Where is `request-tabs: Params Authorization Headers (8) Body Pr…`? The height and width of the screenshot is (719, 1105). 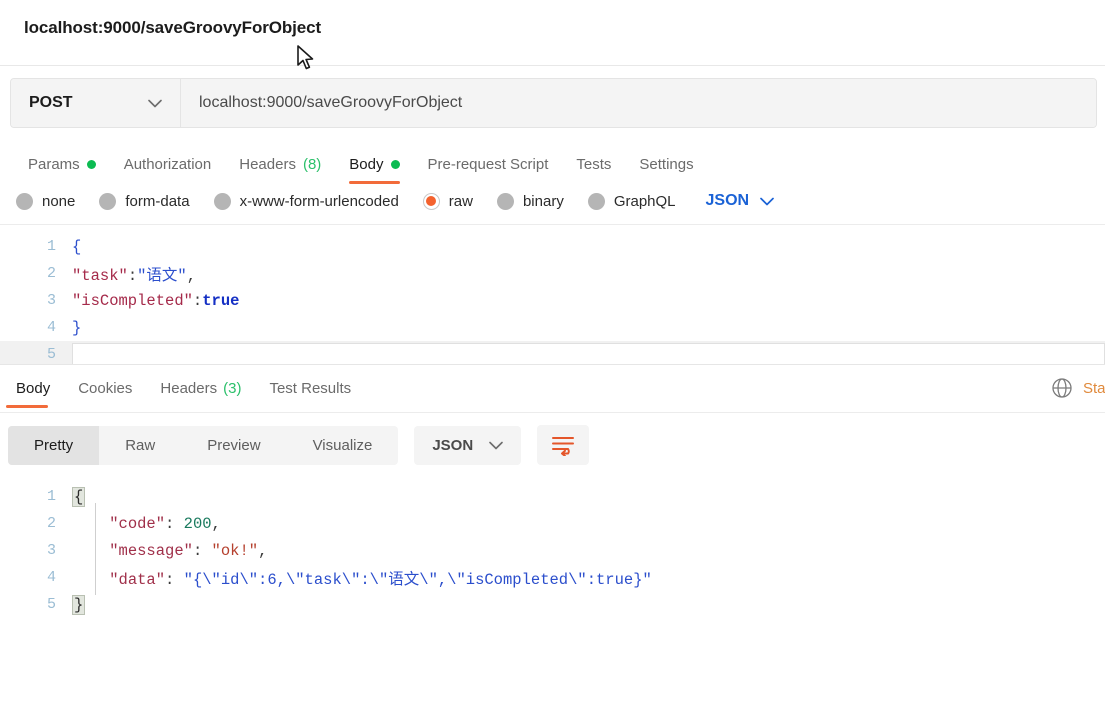 request-tabs: Params Authorization Headers (8) Body Pr… is located at coordinates (552, 162).